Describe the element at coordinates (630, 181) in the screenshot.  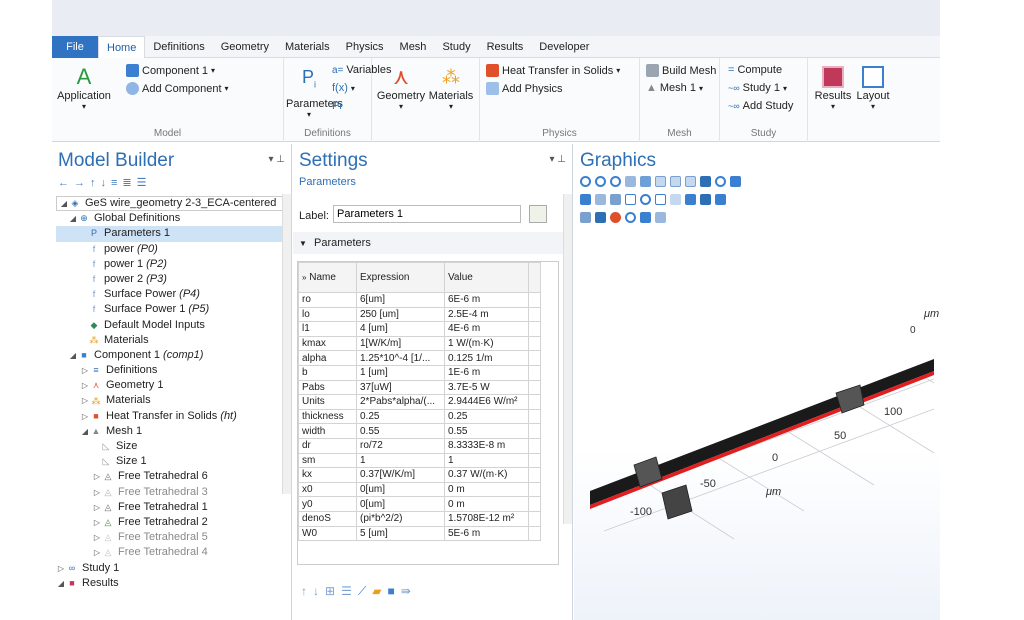
I see `zoom-extents-icon` at that location.